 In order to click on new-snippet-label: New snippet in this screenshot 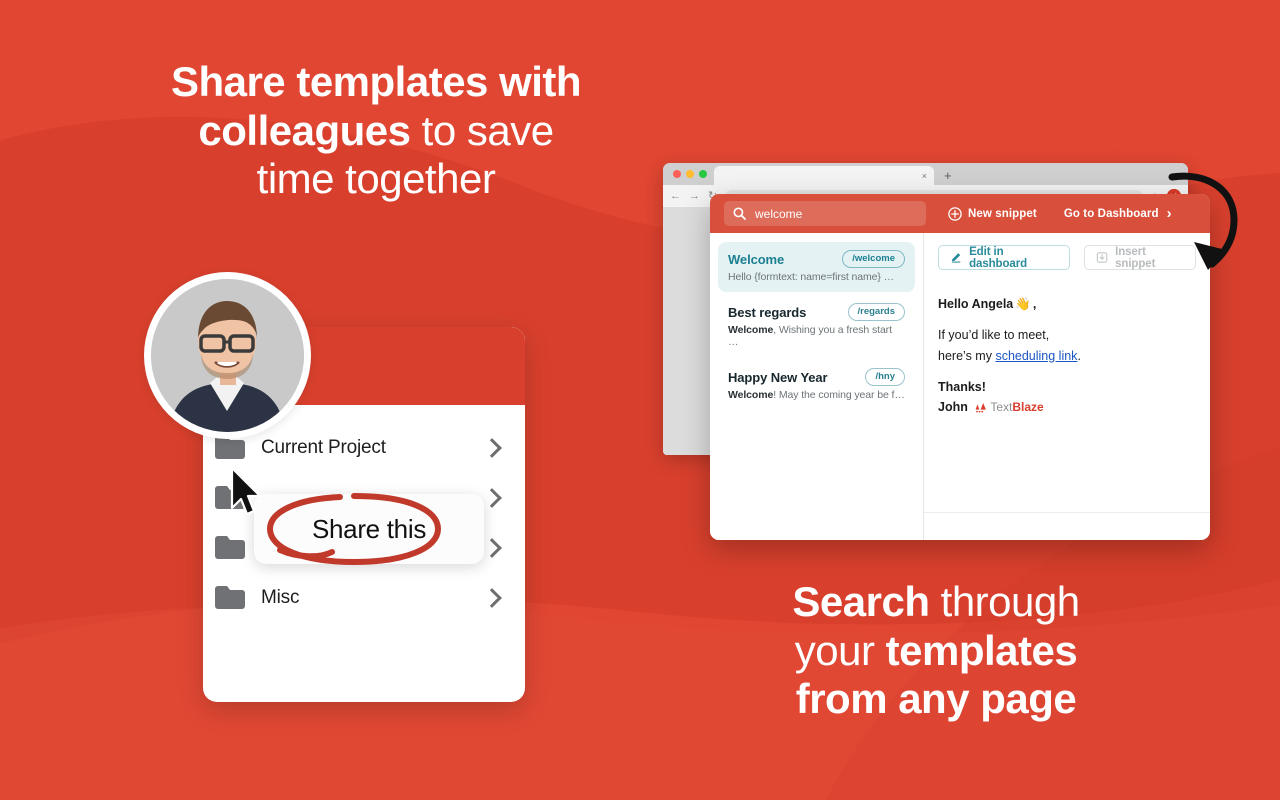, I will do `click(1002, 213)`.